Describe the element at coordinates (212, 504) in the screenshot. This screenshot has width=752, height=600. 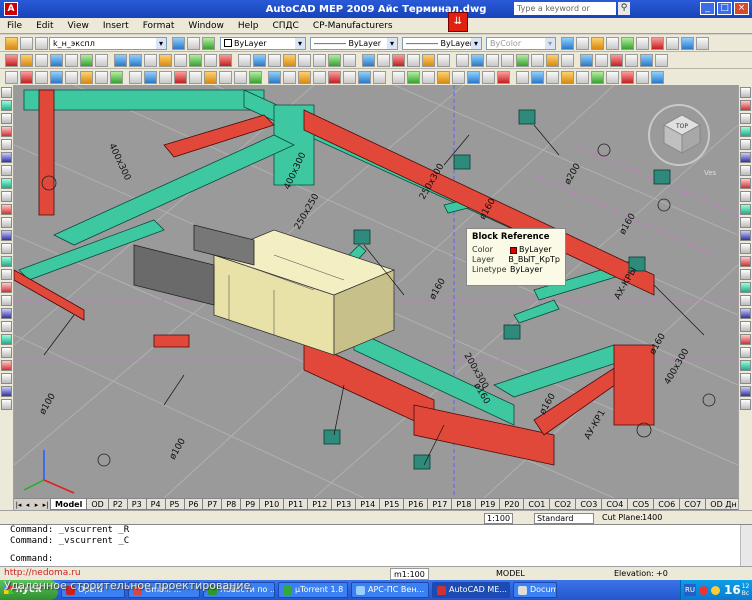
I see `tab-layout: P7` at that location.